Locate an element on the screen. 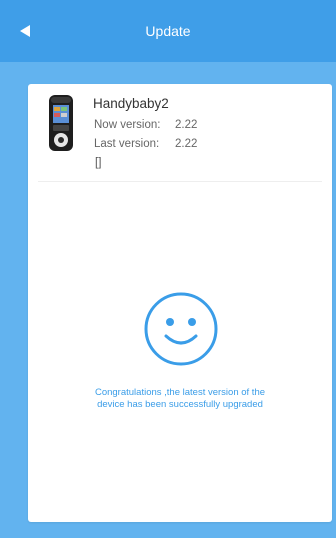 Image resolution: width=336 pixels, height=538 pixels. last-version-value: 2.22 is located at coordinates (186, 144).